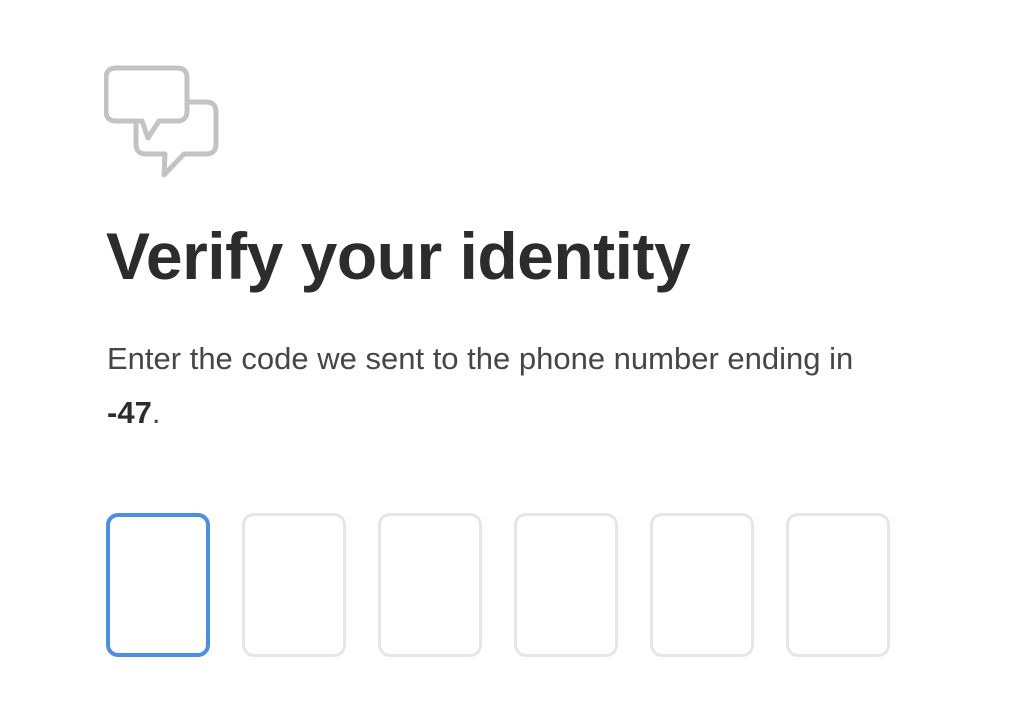 This screenshot has height=728, width=1010. Describe the element at coordinates (156, 412) in the screenshot. I see `instructions-suffix: .` at that location.